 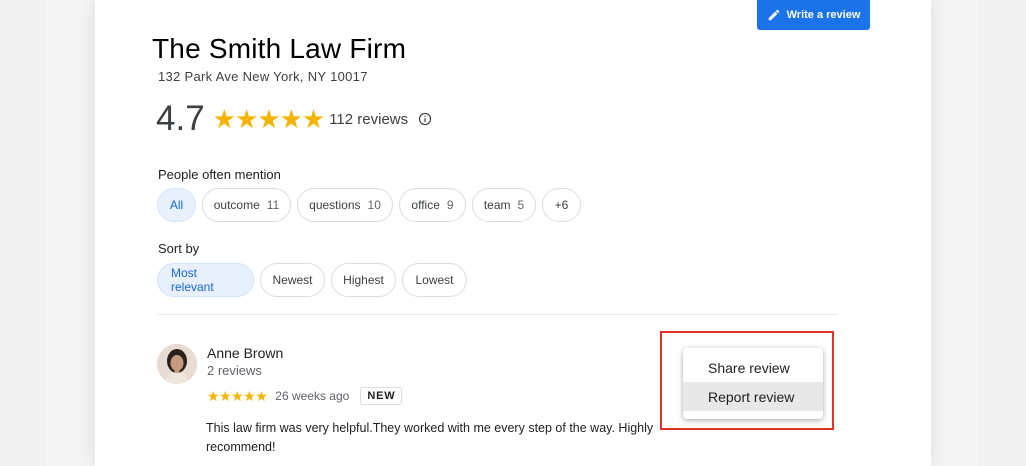 I want to click on sort-highest: Highest, so click(x=363, y=280).